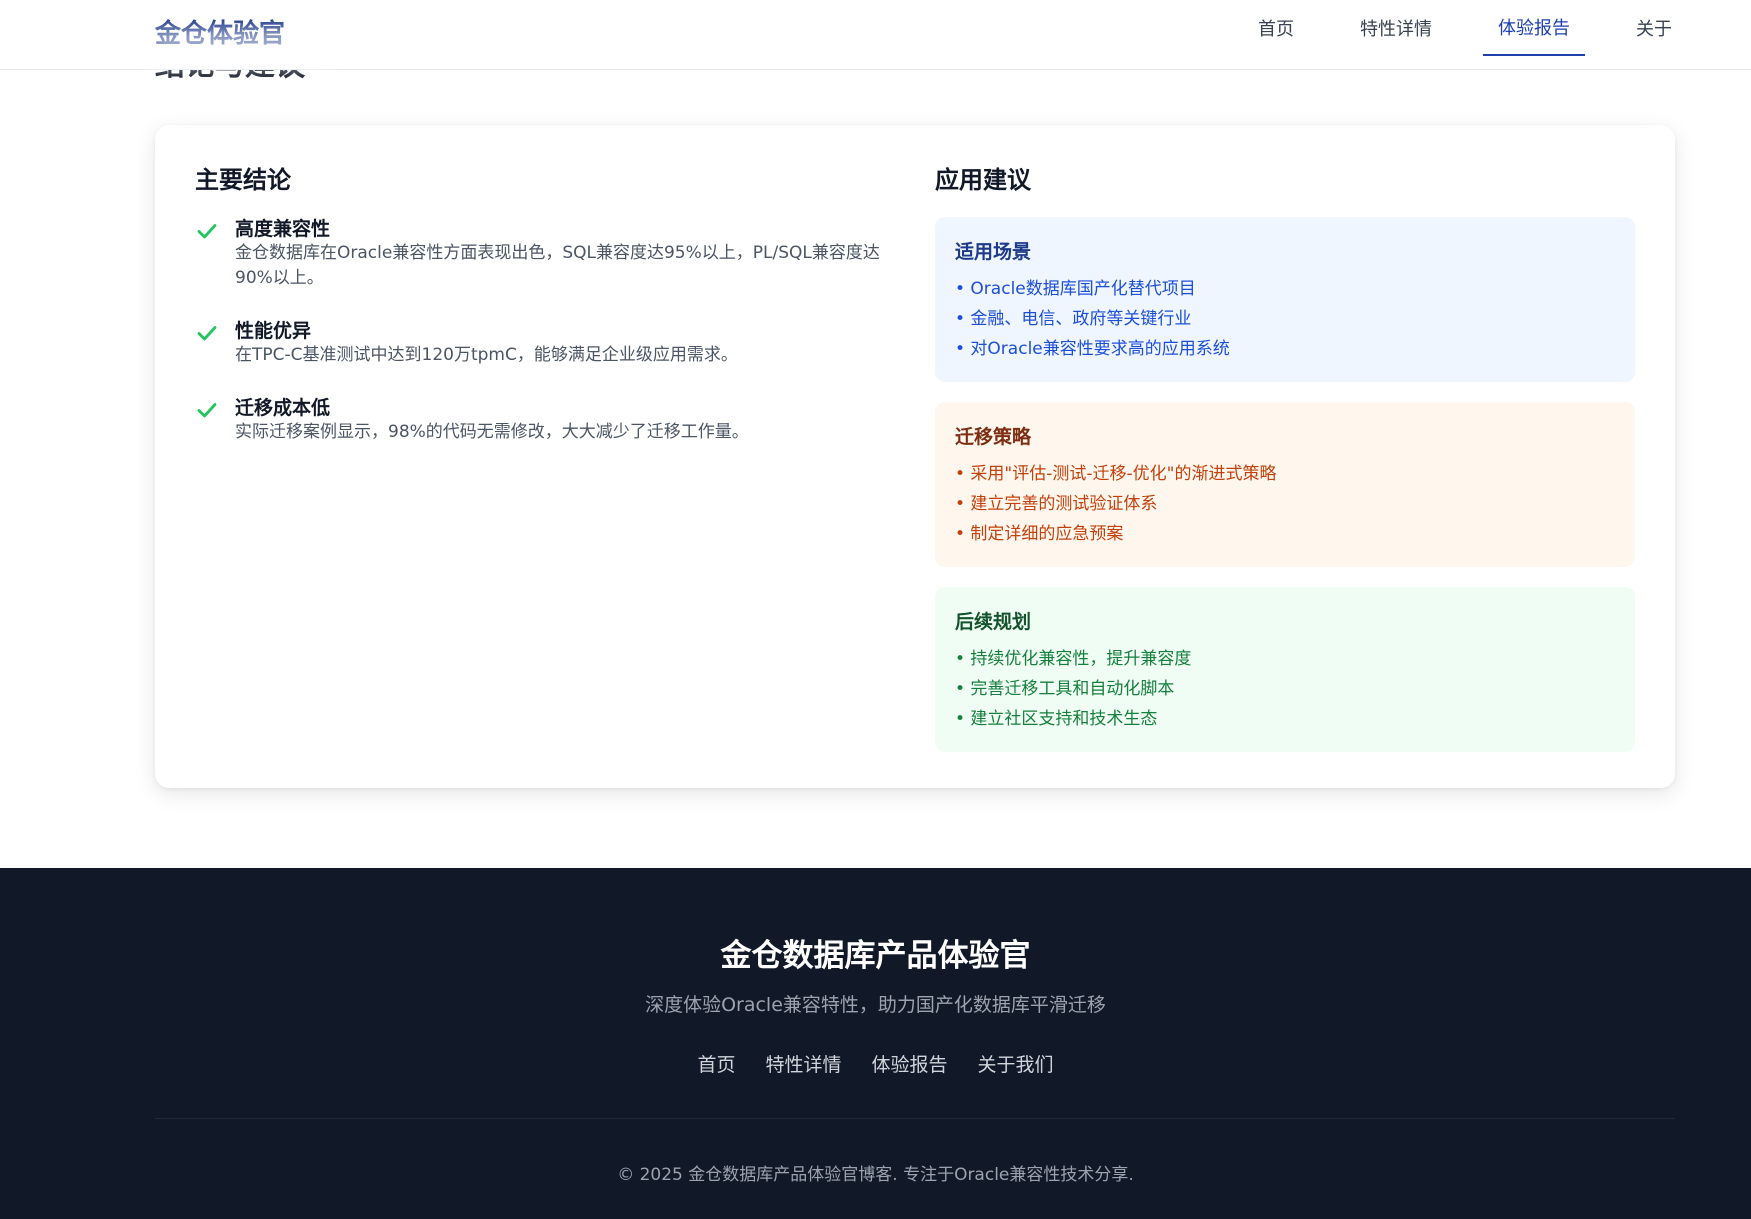  I want to click on footer-link-report: 体验报告, so click(910, 1063).